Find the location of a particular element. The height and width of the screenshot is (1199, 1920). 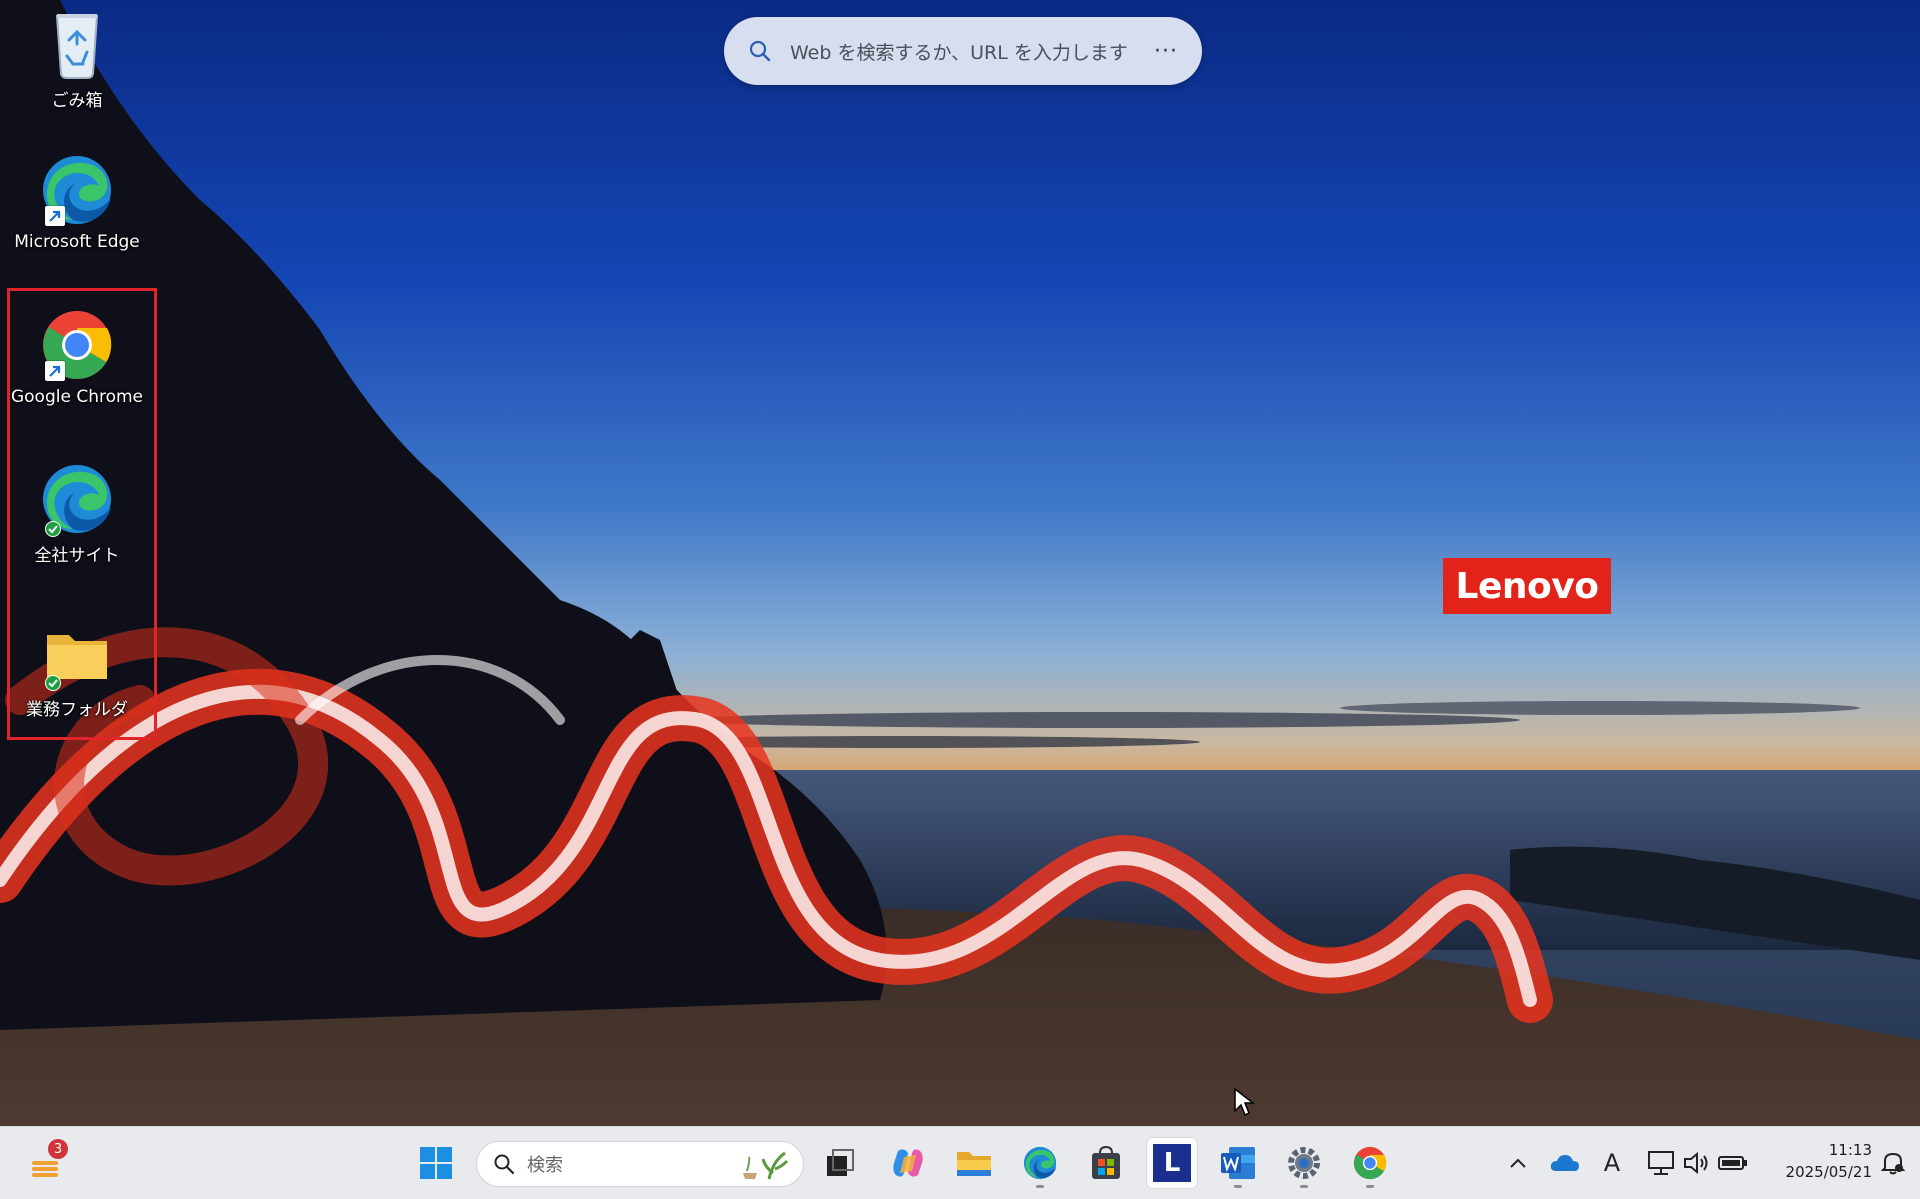

speaker-icon is located at coordinates (1696, 1163).